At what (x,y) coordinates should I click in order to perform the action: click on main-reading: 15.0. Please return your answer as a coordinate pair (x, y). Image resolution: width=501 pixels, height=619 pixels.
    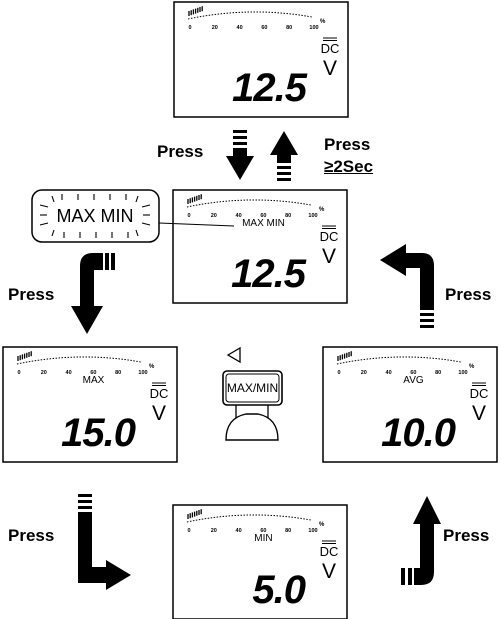
    Looking at the image, I should click on (98, 433).